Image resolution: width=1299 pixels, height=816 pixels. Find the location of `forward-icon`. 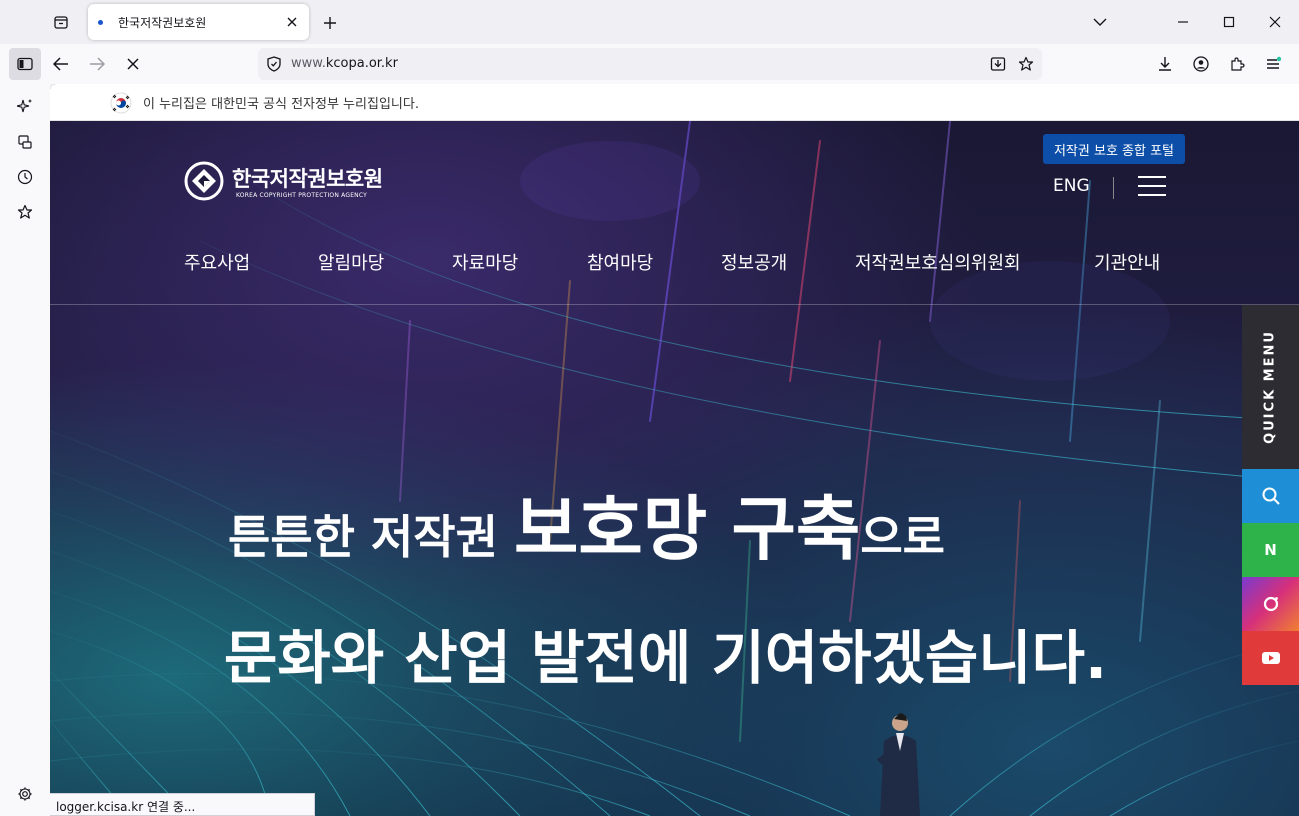

forward-icon is located at coordinates (97, 64).